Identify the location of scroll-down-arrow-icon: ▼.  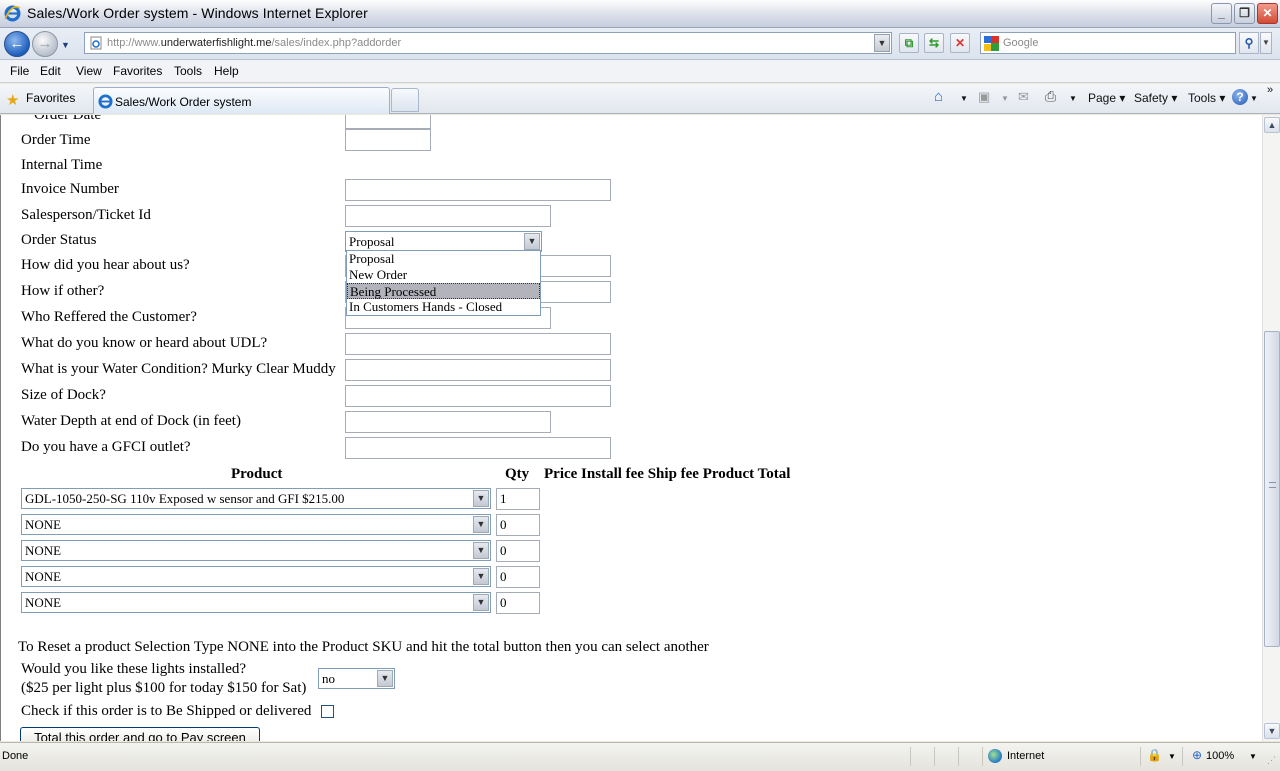
(1272, 731).